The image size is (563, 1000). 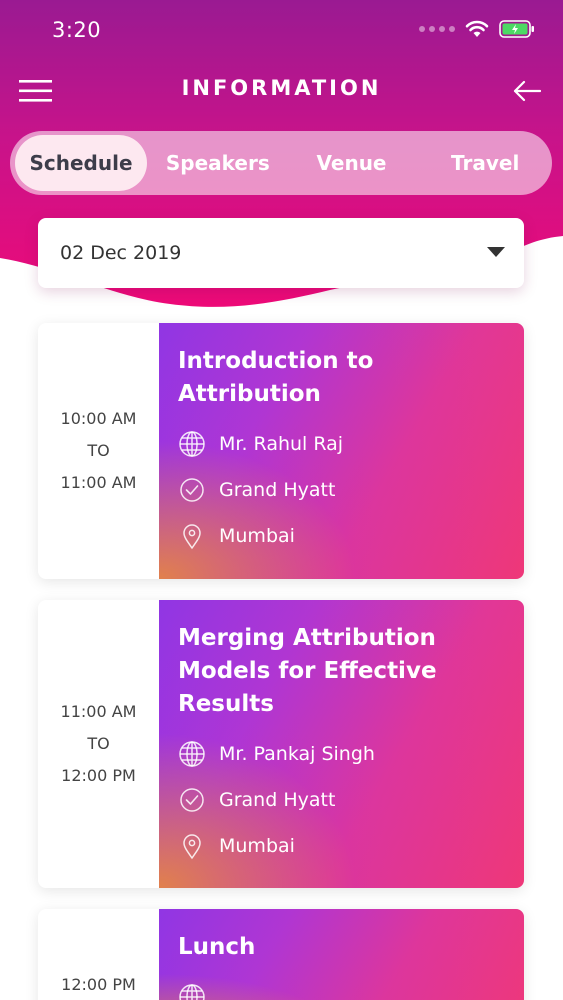 What do you see at coordinates (276, 361) in the screenshot?
I see `session-title-line: Introduction to` at bounding box center [276, 361].